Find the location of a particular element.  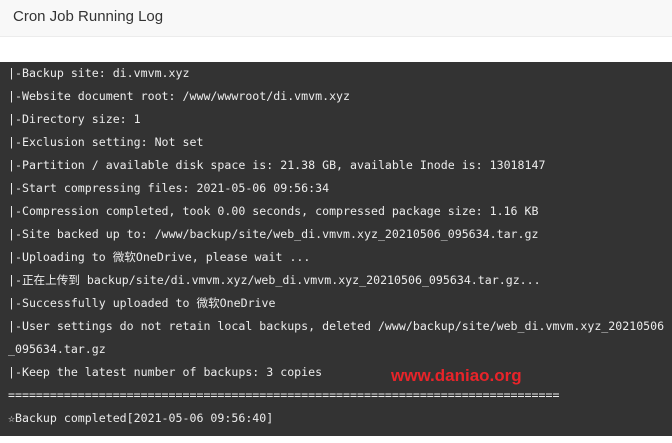

watermark-text: www.daniao.org is located at coordinates (456, 375).